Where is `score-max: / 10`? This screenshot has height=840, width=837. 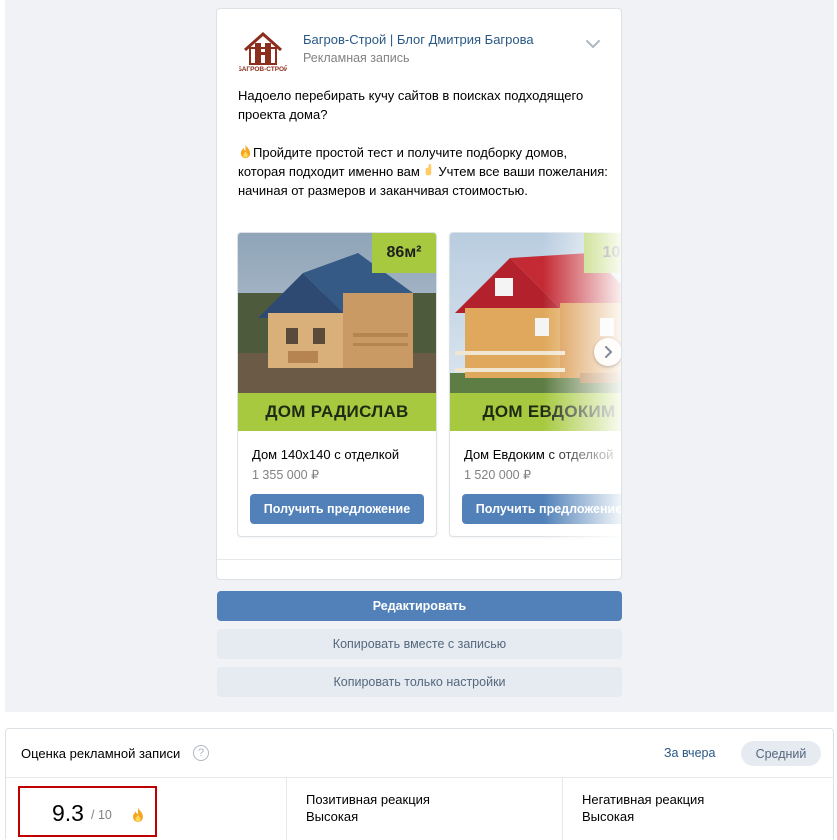 score-max: / 10 is located at coordinates (101, 815).